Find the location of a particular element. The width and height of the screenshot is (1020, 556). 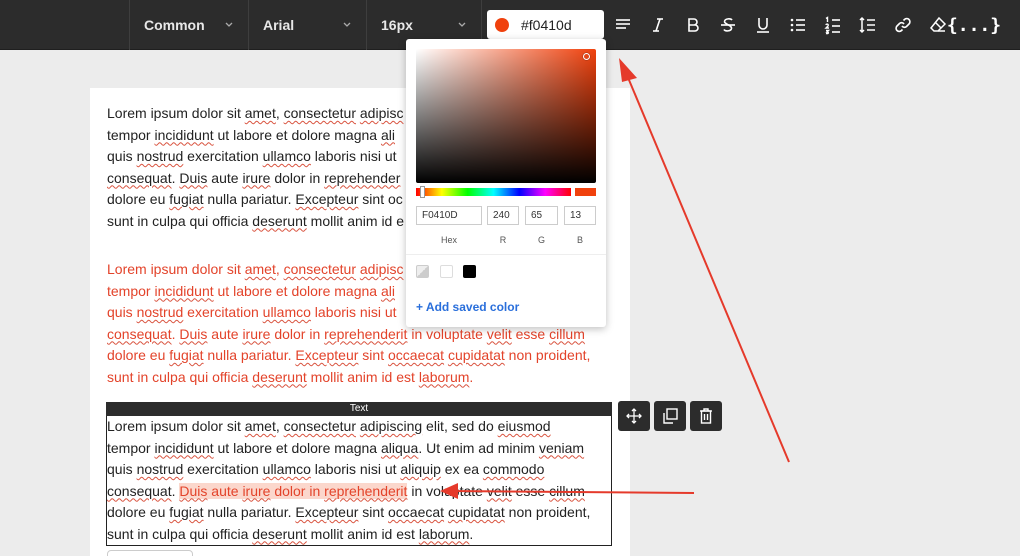

style-select-value: Common is located at coordinates (174, 25).